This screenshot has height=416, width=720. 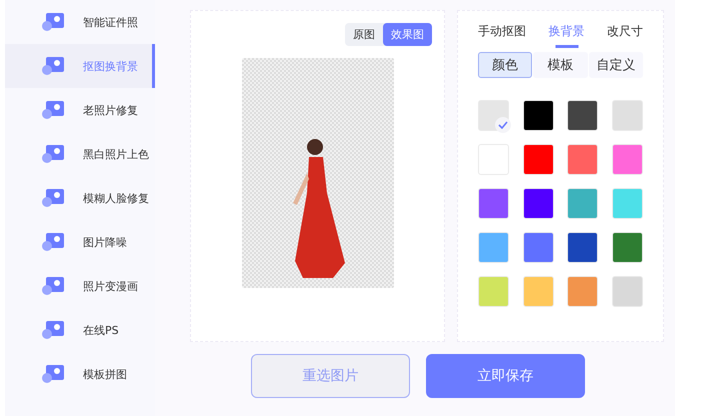 What do you see at coordinates (503, 125) in the screenshot?
I see `check-icon` at bounding box center [503, 125].